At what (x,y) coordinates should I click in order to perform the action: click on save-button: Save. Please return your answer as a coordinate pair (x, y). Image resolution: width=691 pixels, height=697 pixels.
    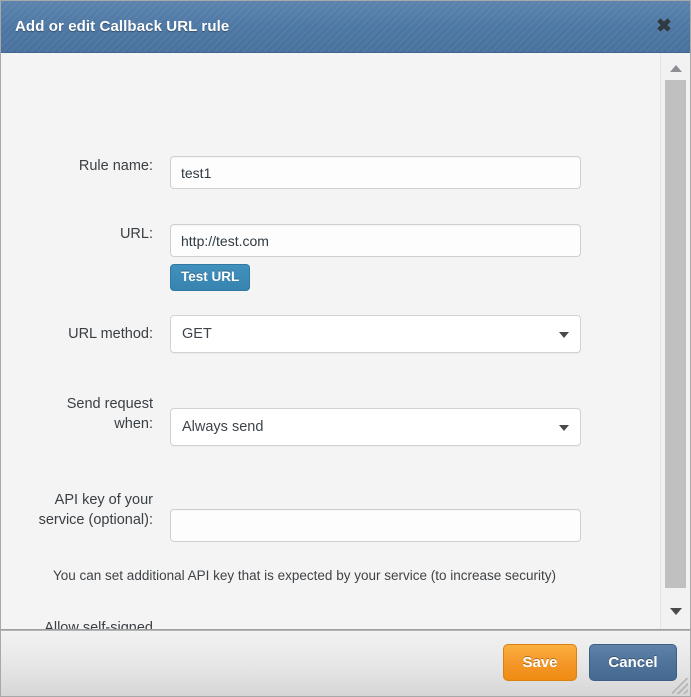
    Looking at the image, I should click on (540, 662).